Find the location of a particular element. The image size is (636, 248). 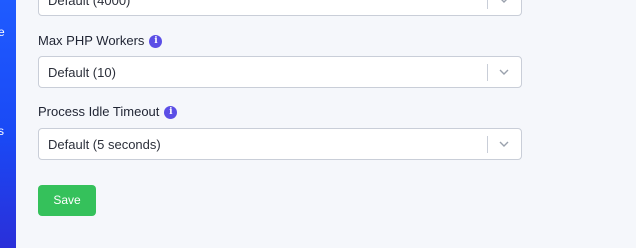

field-label-text: Max PHP Workers is located at coordinates (91, 40).